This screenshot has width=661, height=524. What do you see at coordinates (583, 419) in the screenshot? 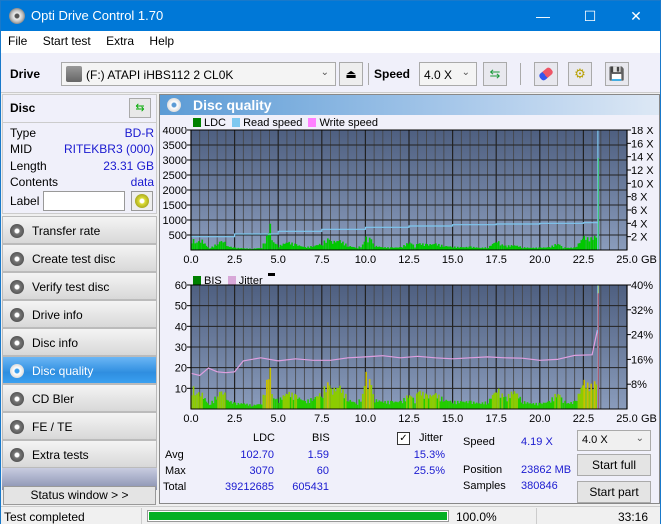
I see `x-tick-label: 22.5` at bounding box center [583, 419].